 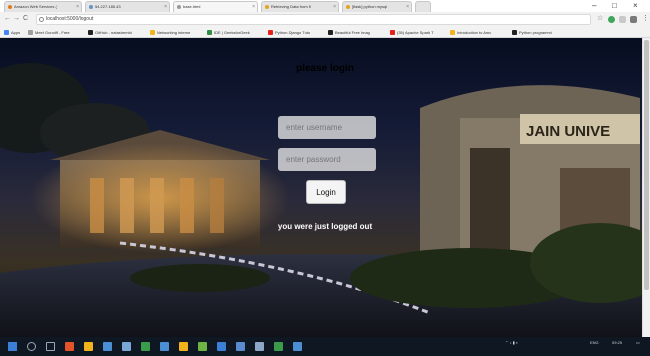 What do you see at coordinates (174, 32) in the screenshot?
I see `bookmark-label: Networking interne` at bounding box center [174, 32].